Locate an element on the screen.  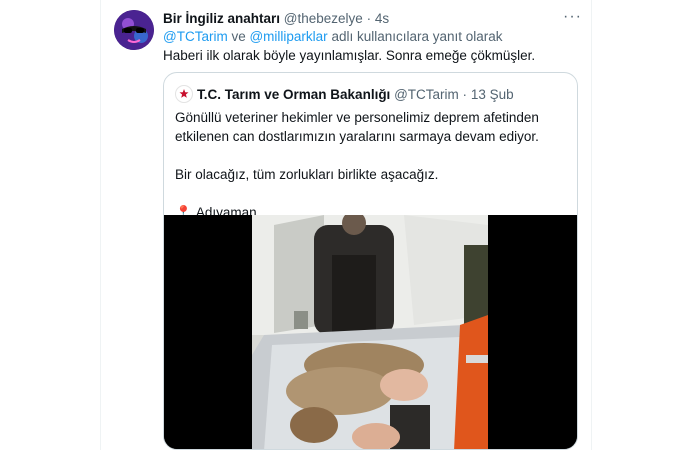
author-handle: @thebezelye is located at coordinates (323, 18).